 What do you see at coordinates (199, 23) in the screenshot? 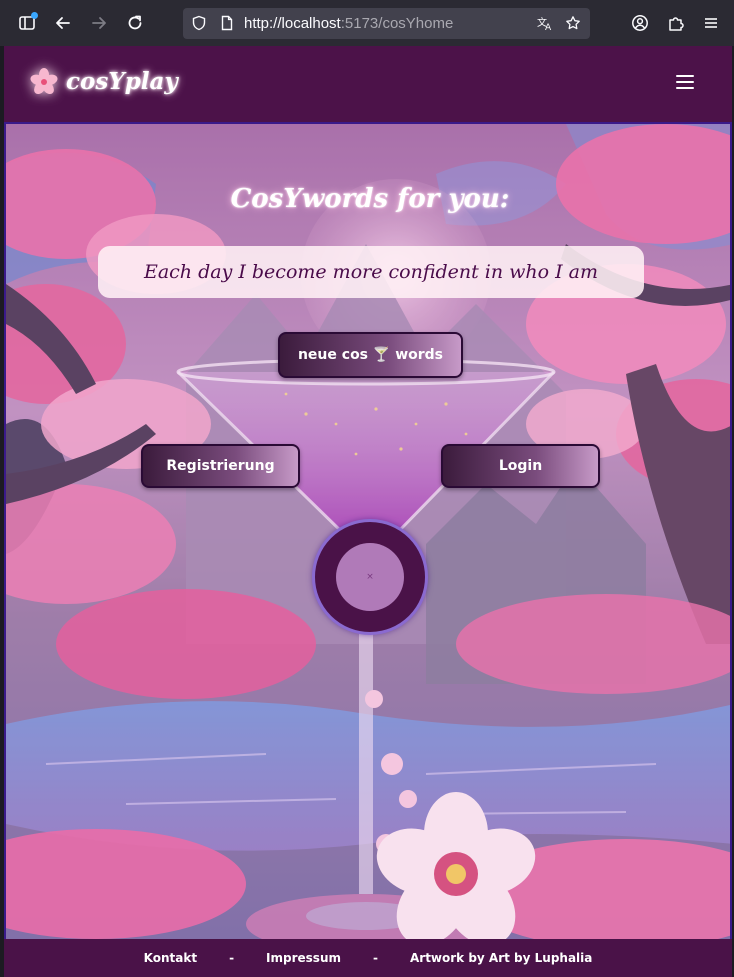
I see `shield-icon` at bounding box center [199, 23].